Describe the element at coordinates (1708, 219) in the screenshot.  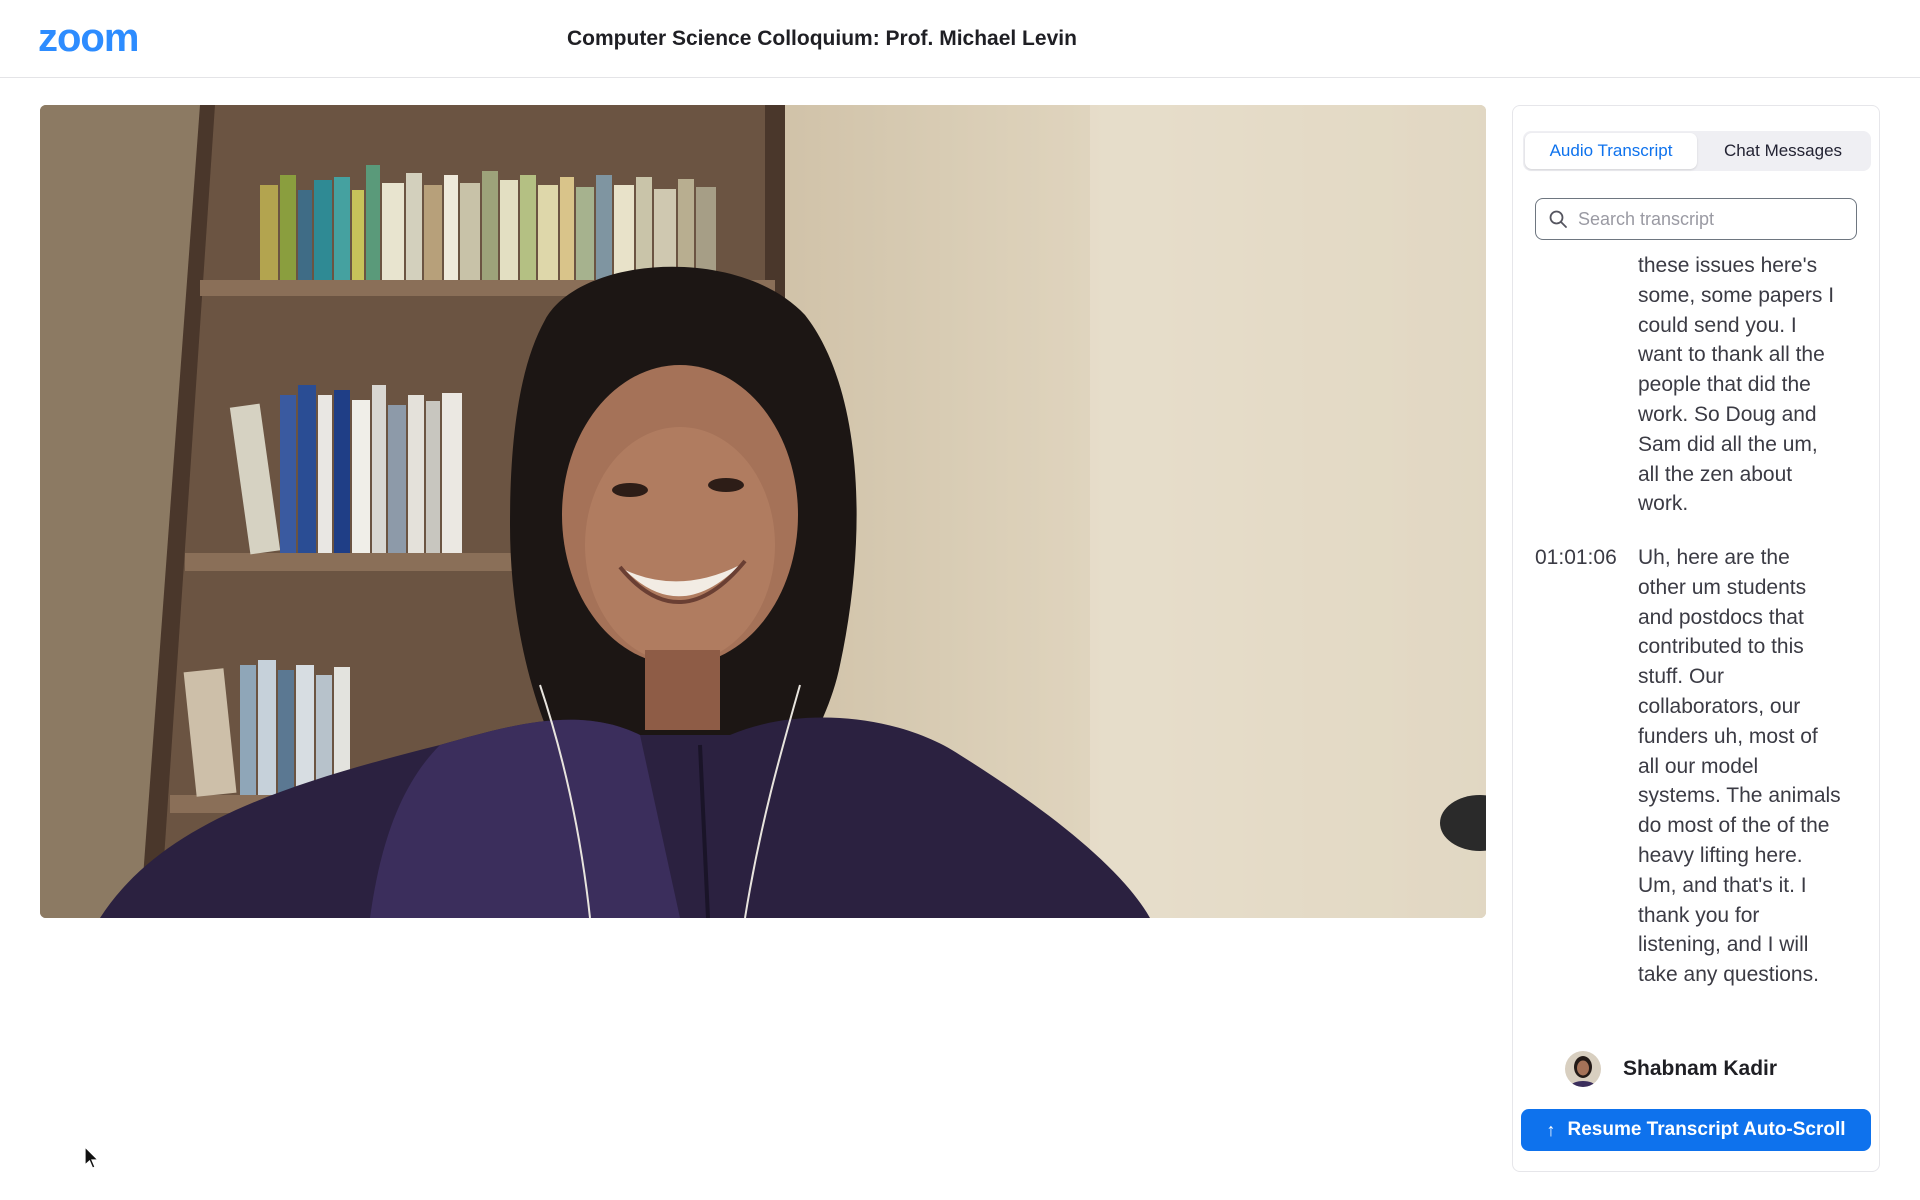
I see `search-input` at that location.